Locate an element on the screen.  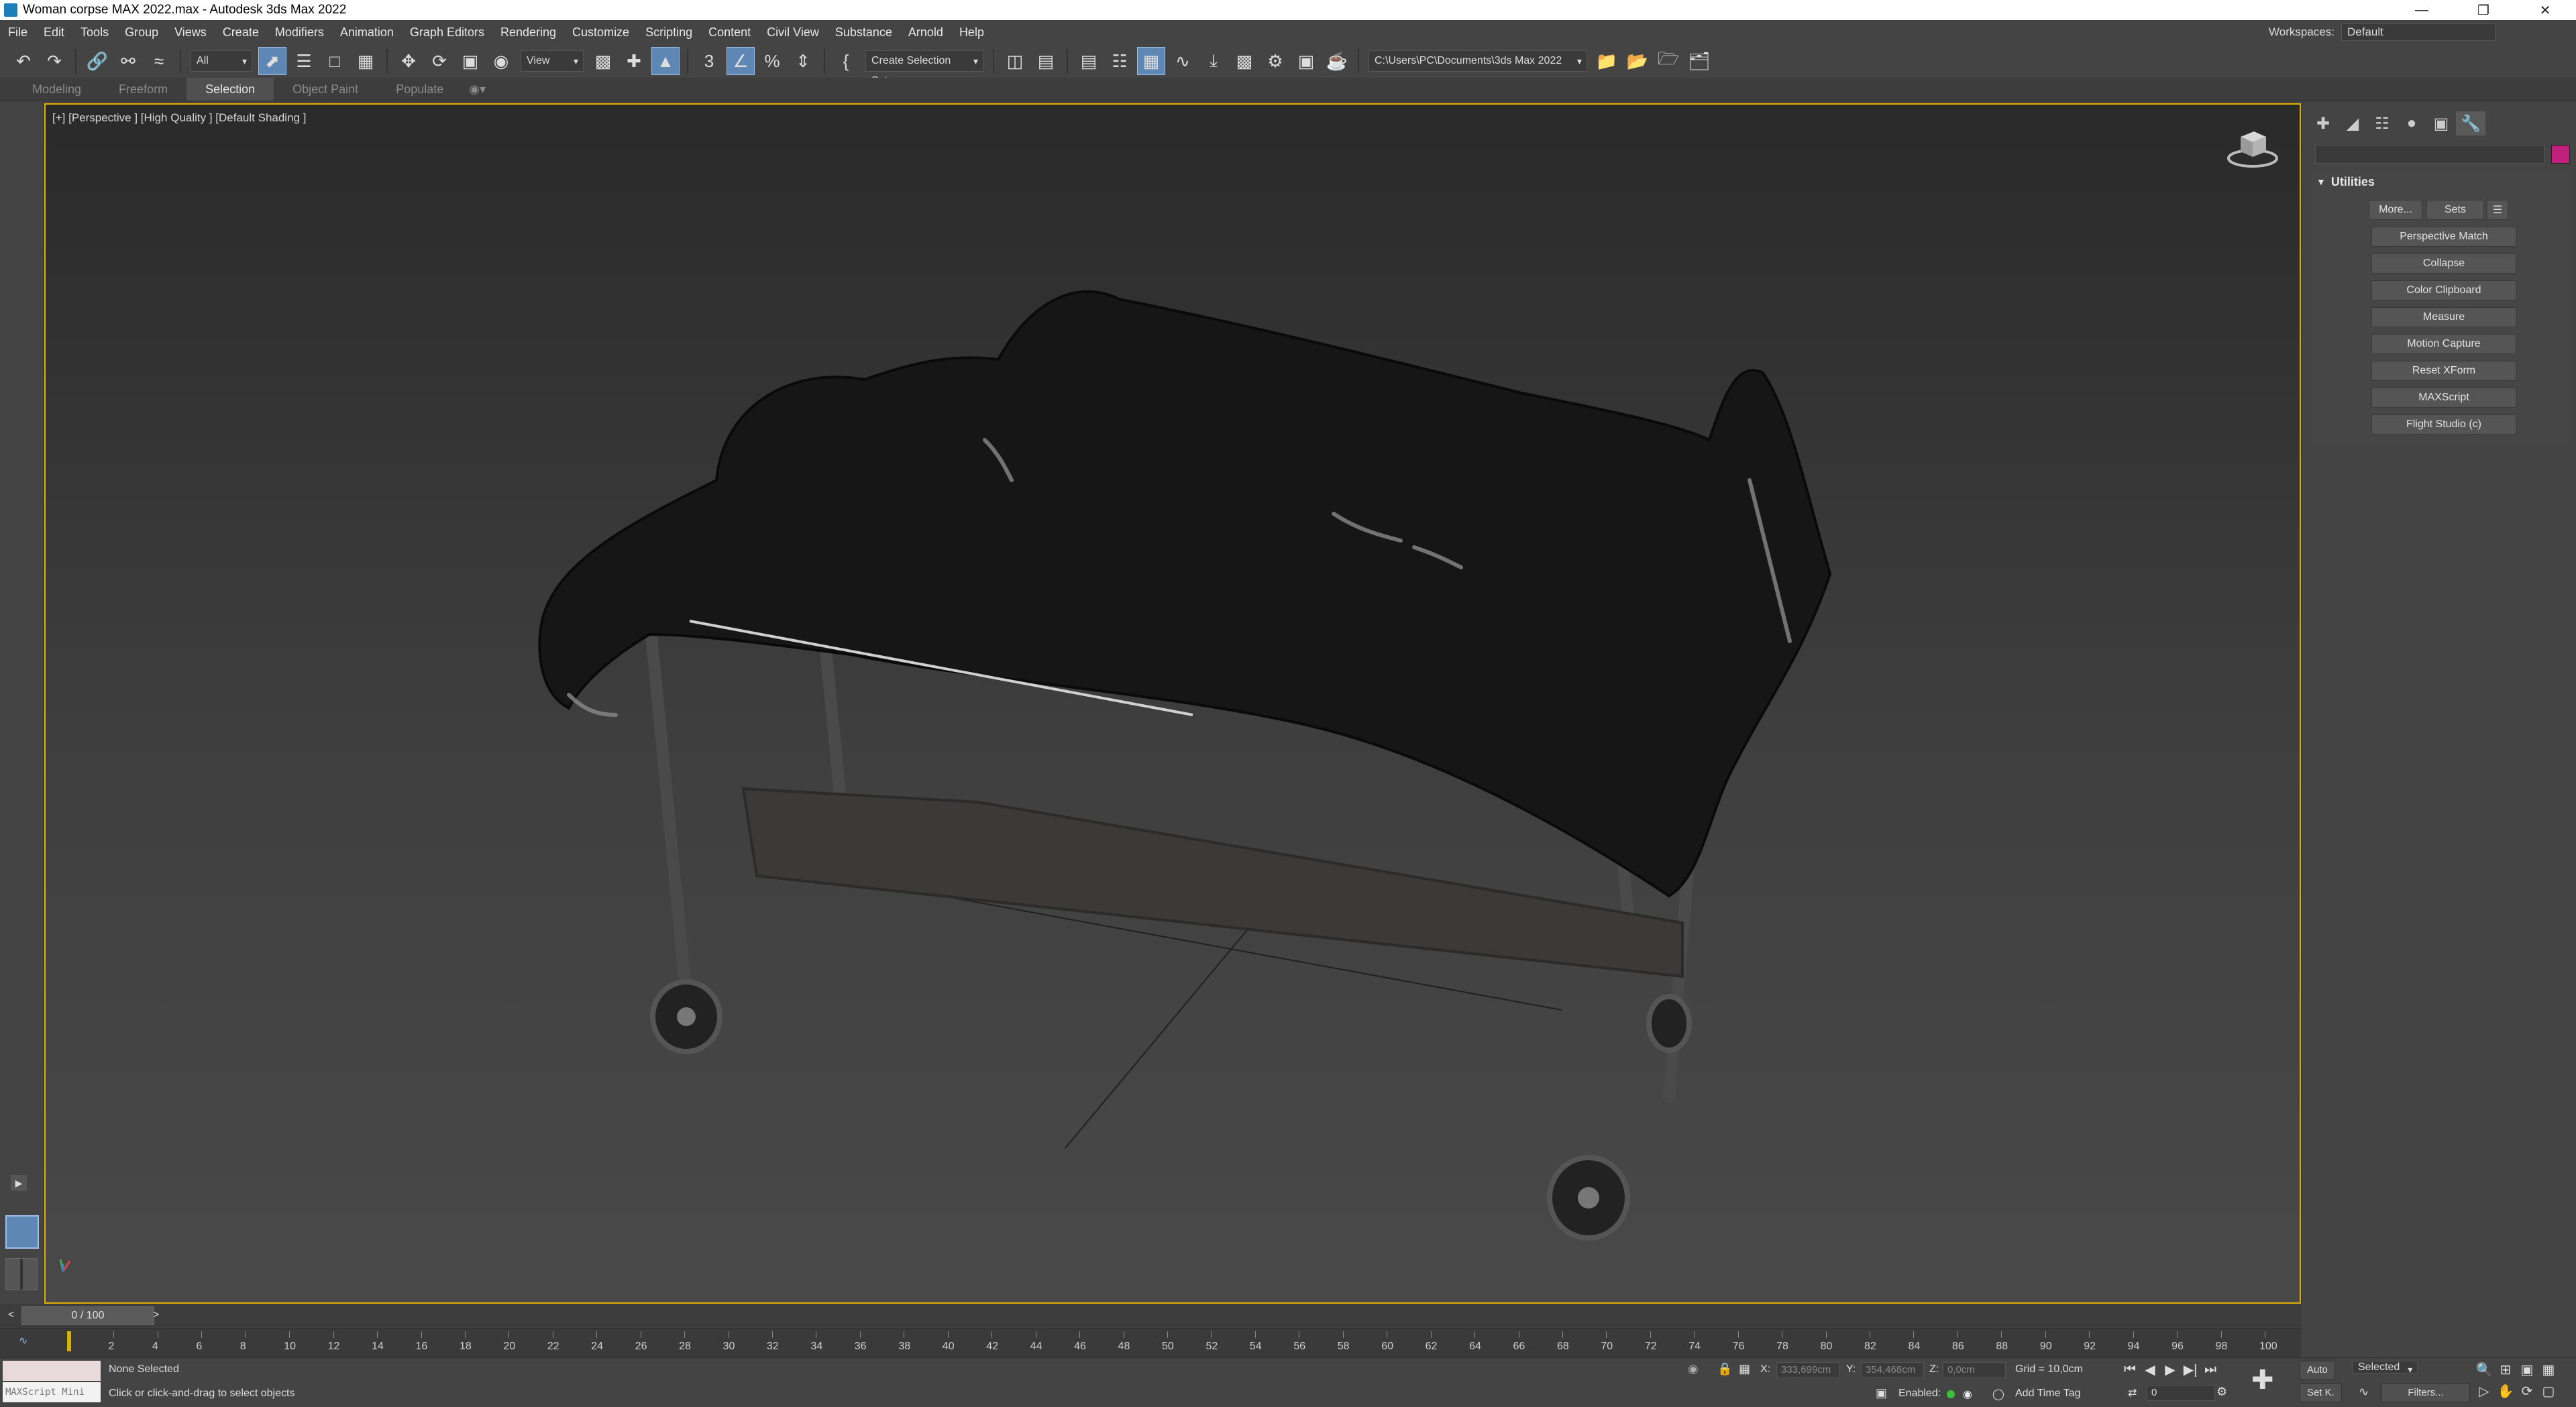
named-selection-set-dropdown: Create Selection Set is located at coordinates (924, 68).